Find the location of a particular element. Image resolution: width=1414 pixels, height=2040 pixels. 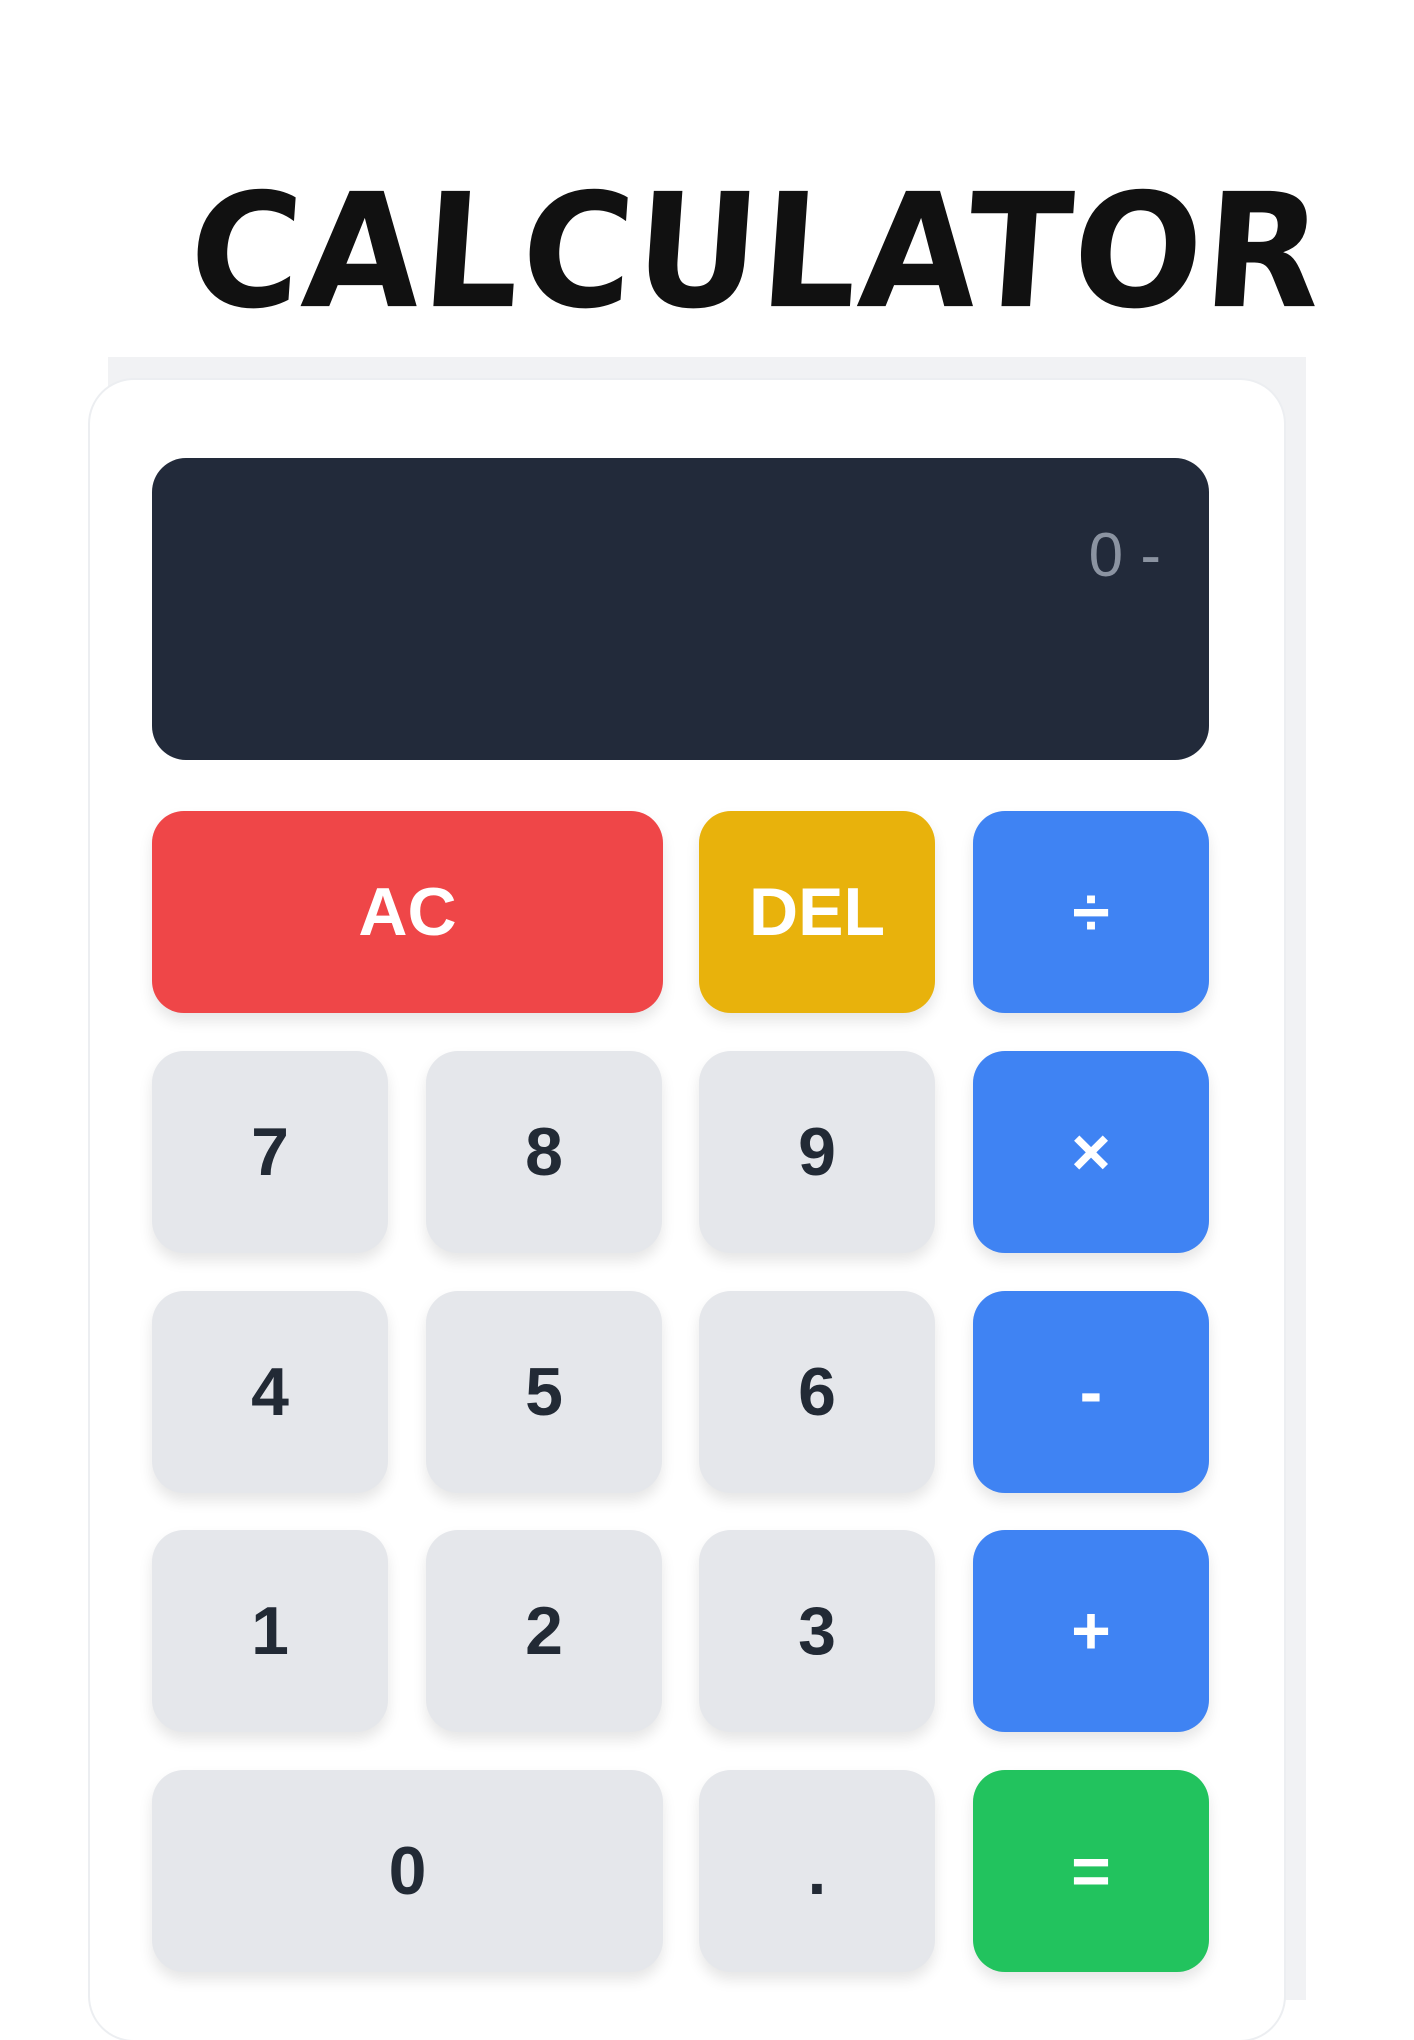

digit-3-button: 3 is located at coordinates (817, 1631).